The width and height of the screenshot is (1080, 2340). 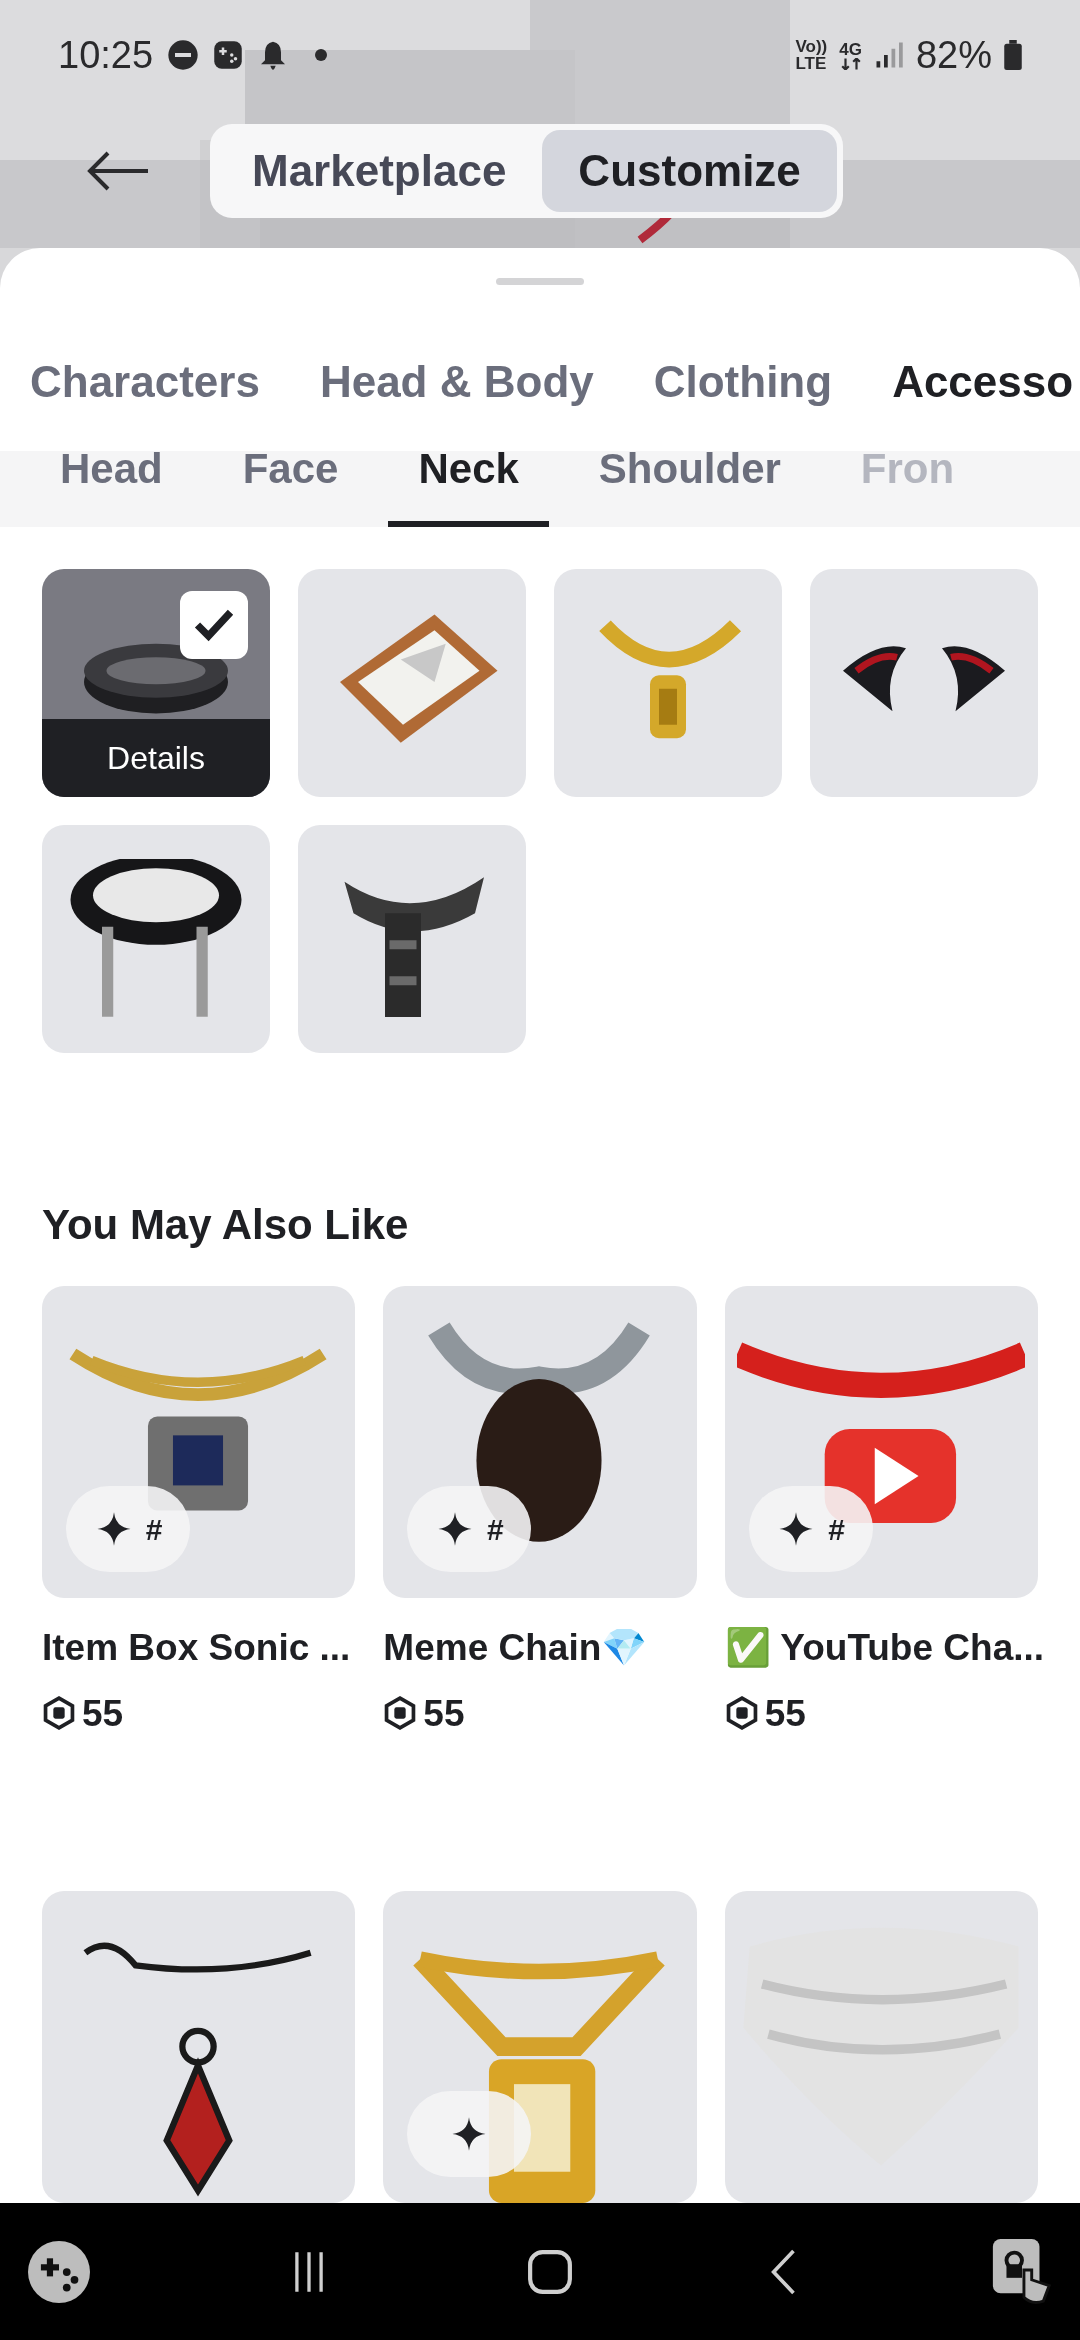 I want to click on details-button: Details, so click(x=156, y=758).